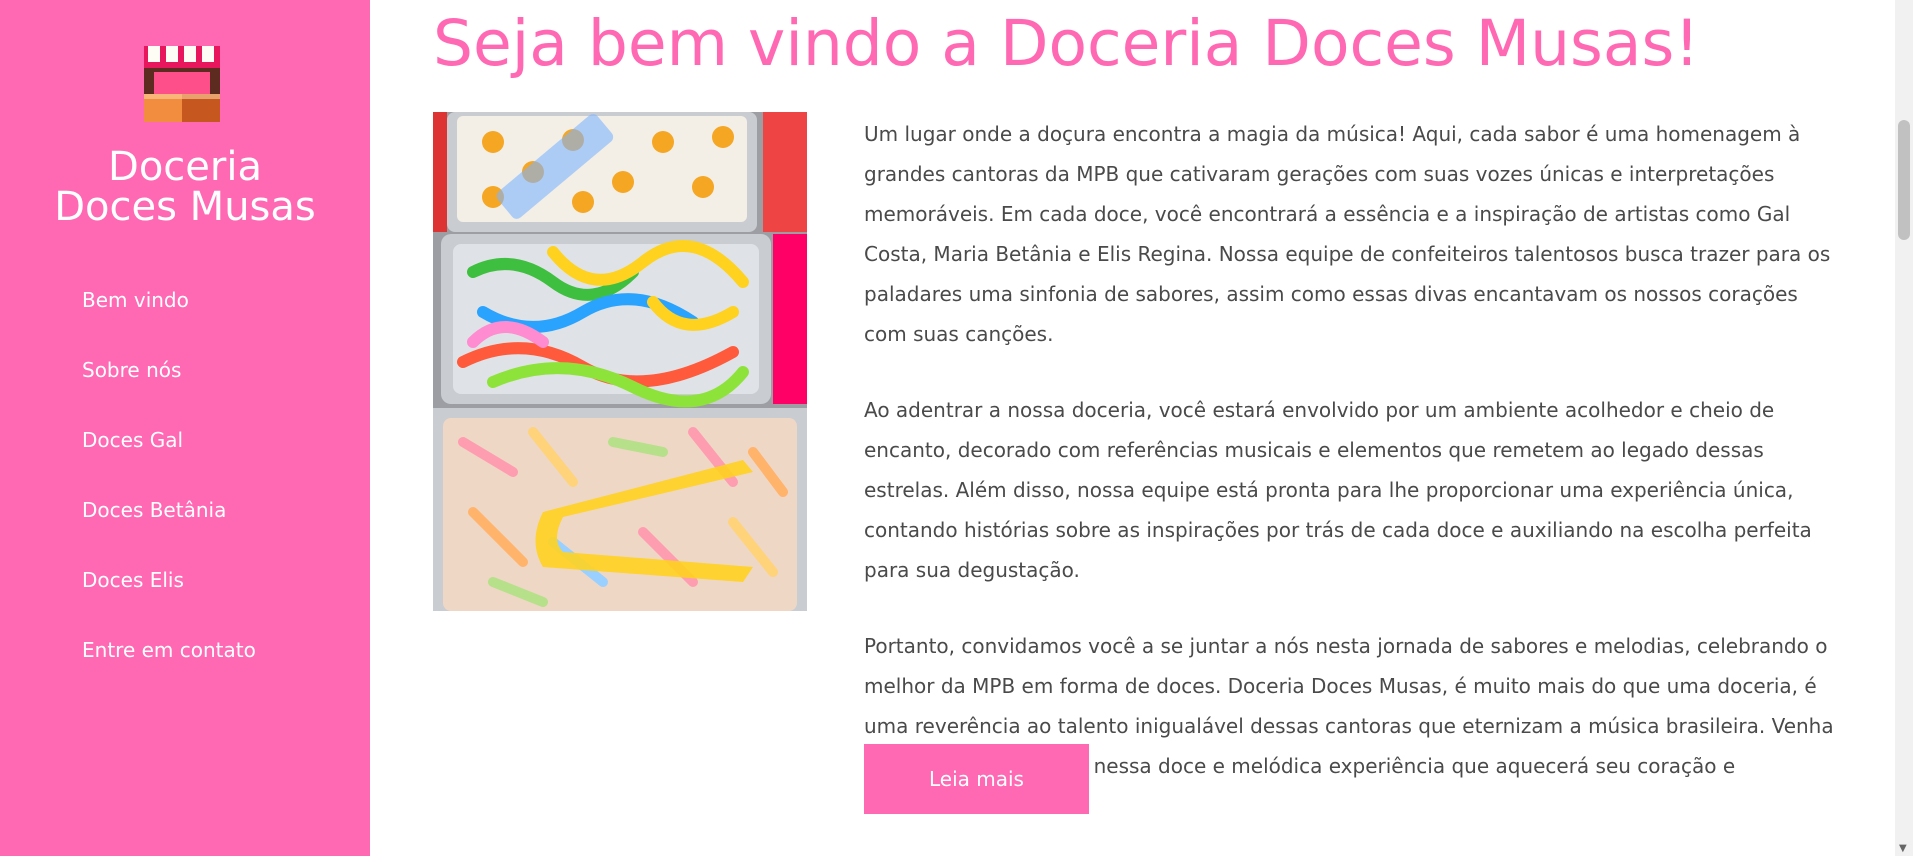 This screenshot has width=1913, height=862. I want to click on candy-shop-icon, so click(182, 84).